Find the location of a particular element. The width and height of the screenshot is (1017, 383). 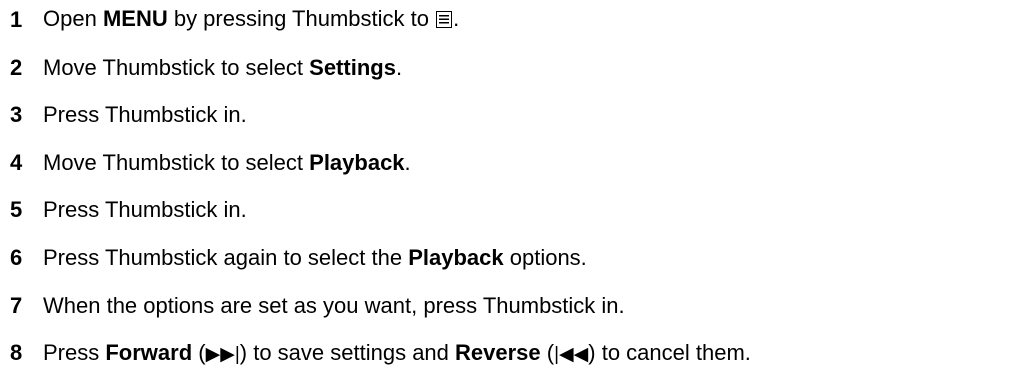

text-run: options. is located at coordinates (545, 257).